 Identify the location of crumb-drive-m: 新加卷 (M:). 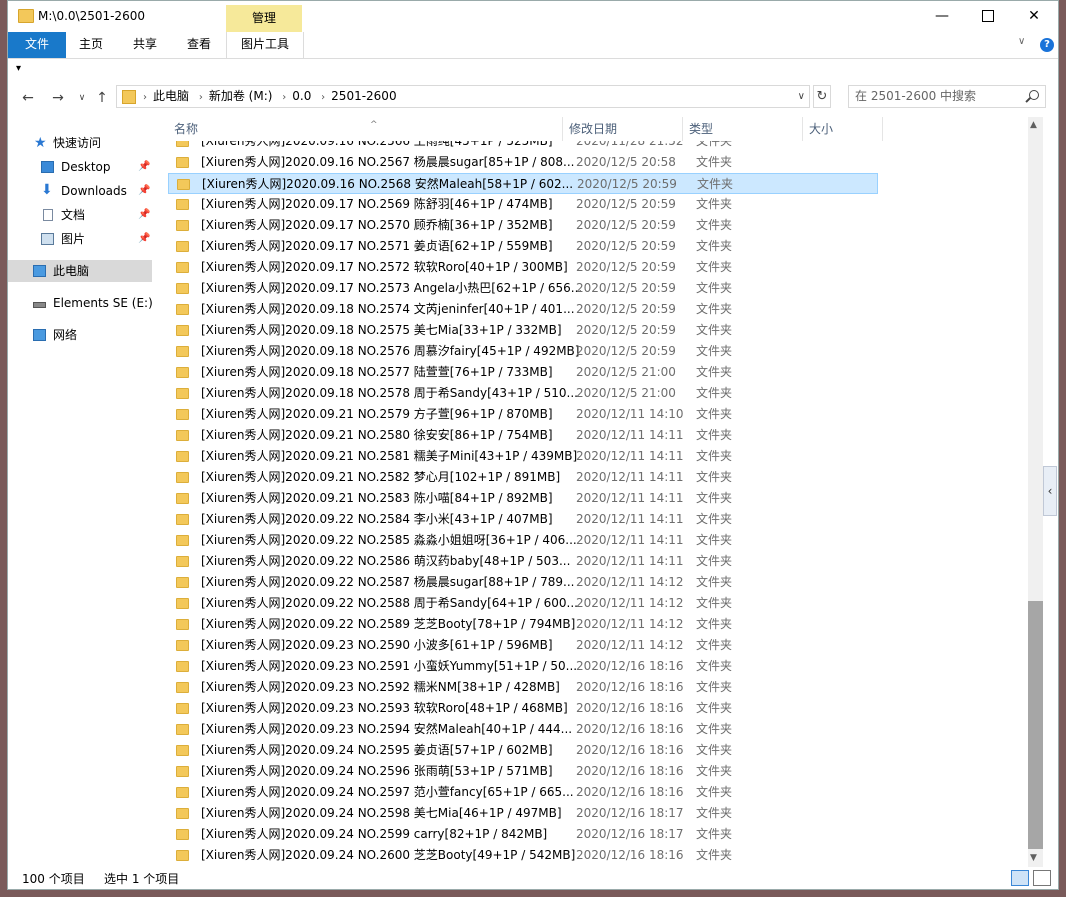
(241, 96).